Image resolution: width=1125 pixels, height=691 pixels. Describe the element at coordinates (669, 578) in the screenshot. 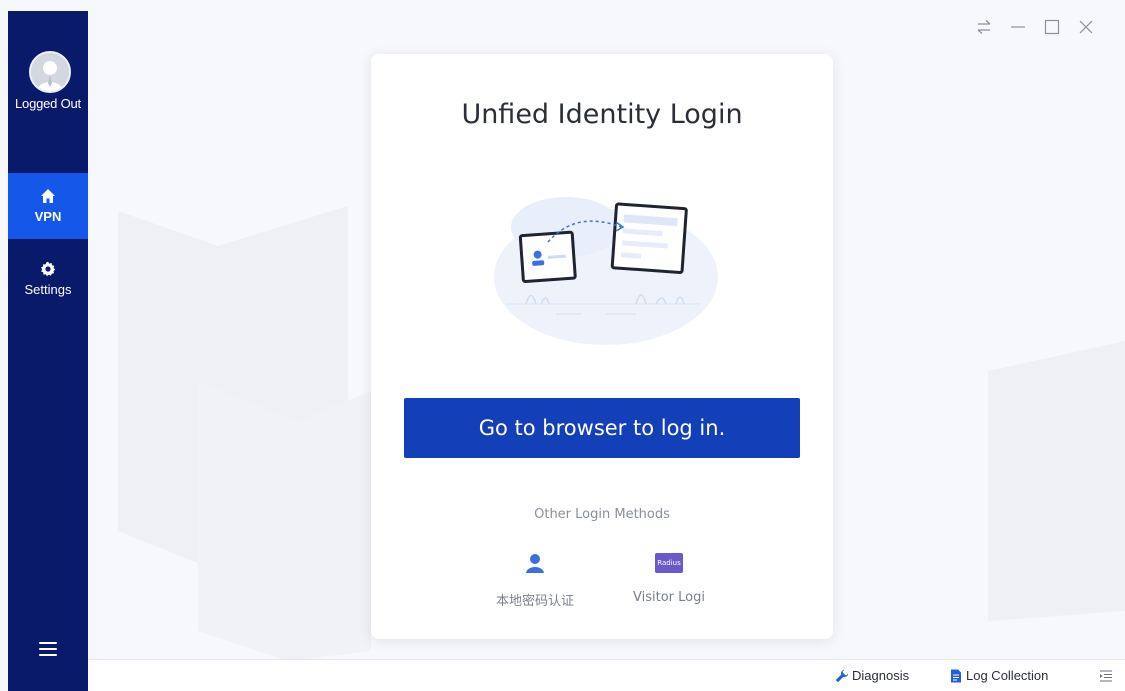

I see `visitor-login-option: Radius Visitor Logi` at that location.